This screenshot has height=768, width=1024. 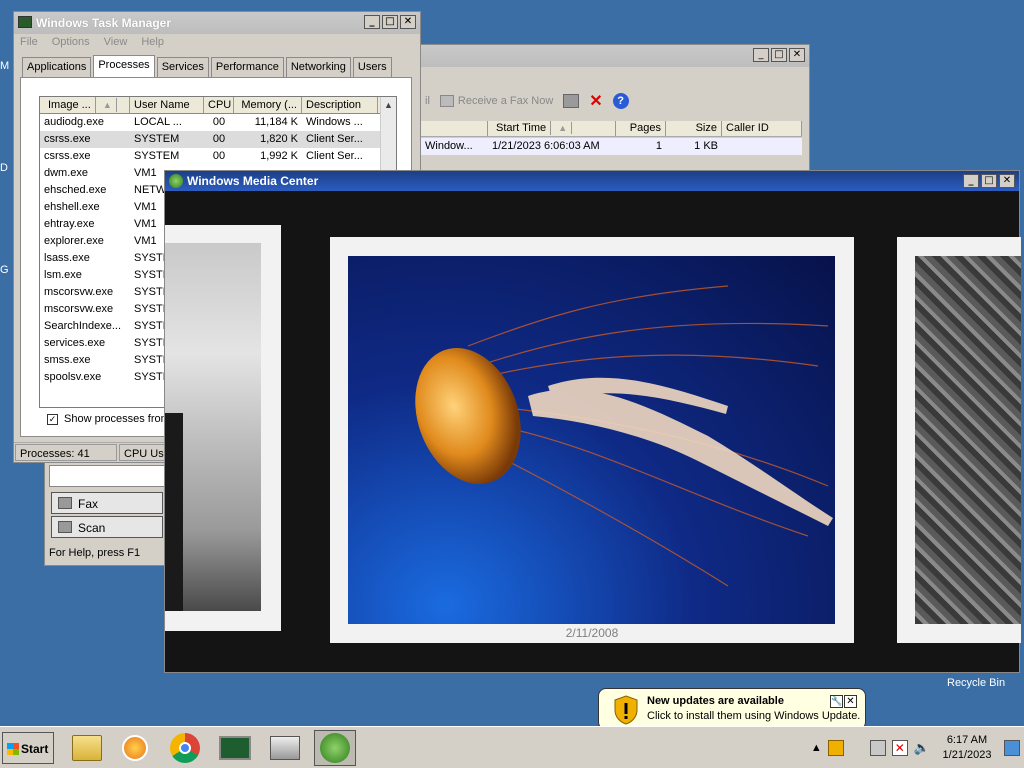 What do you see at coordinates (52, 419) in the screenshot?
I see `checkbox-checked-icon: ✓` at bounding box center [52, 419].